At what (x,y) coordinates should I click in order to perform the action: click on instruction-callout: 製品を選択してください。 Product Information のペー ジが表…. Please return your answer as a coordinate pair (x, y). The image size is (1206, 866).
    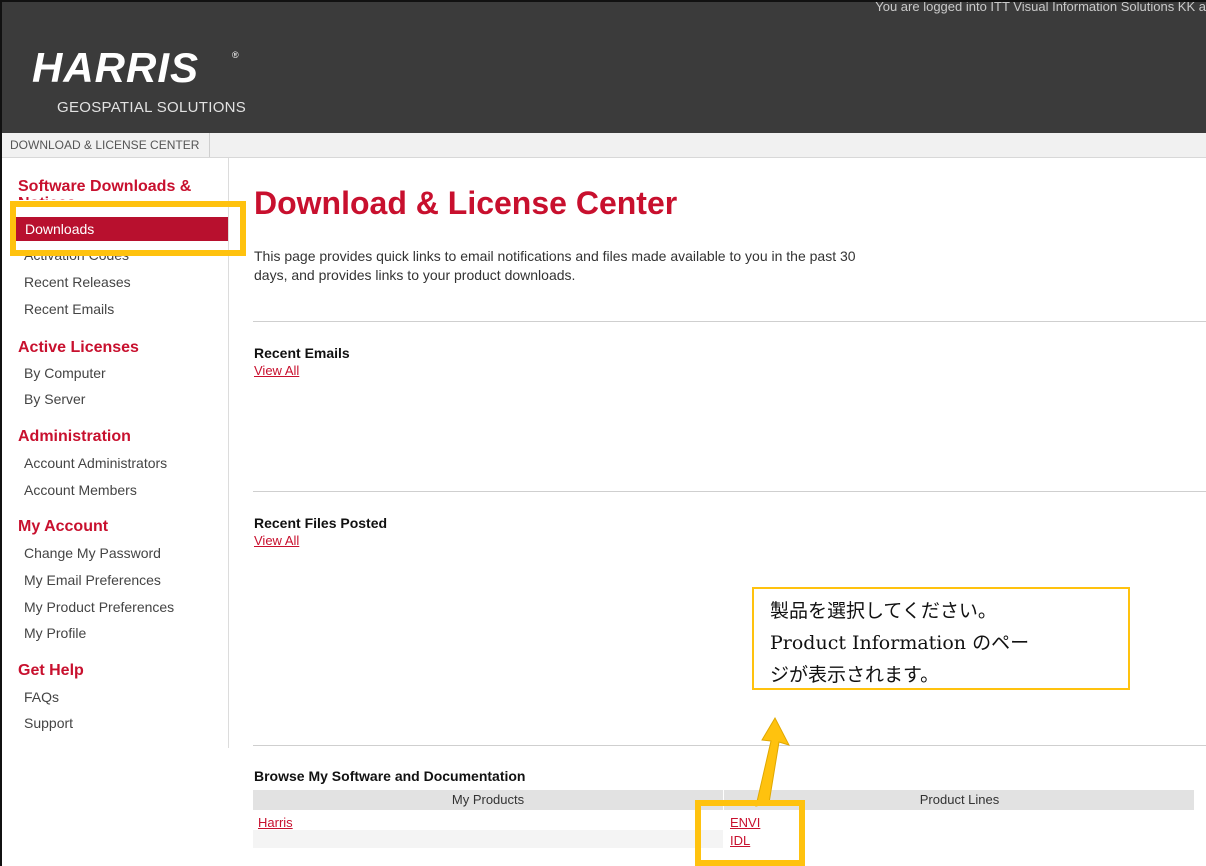
    Looking at the image, I should click on (941, 638).